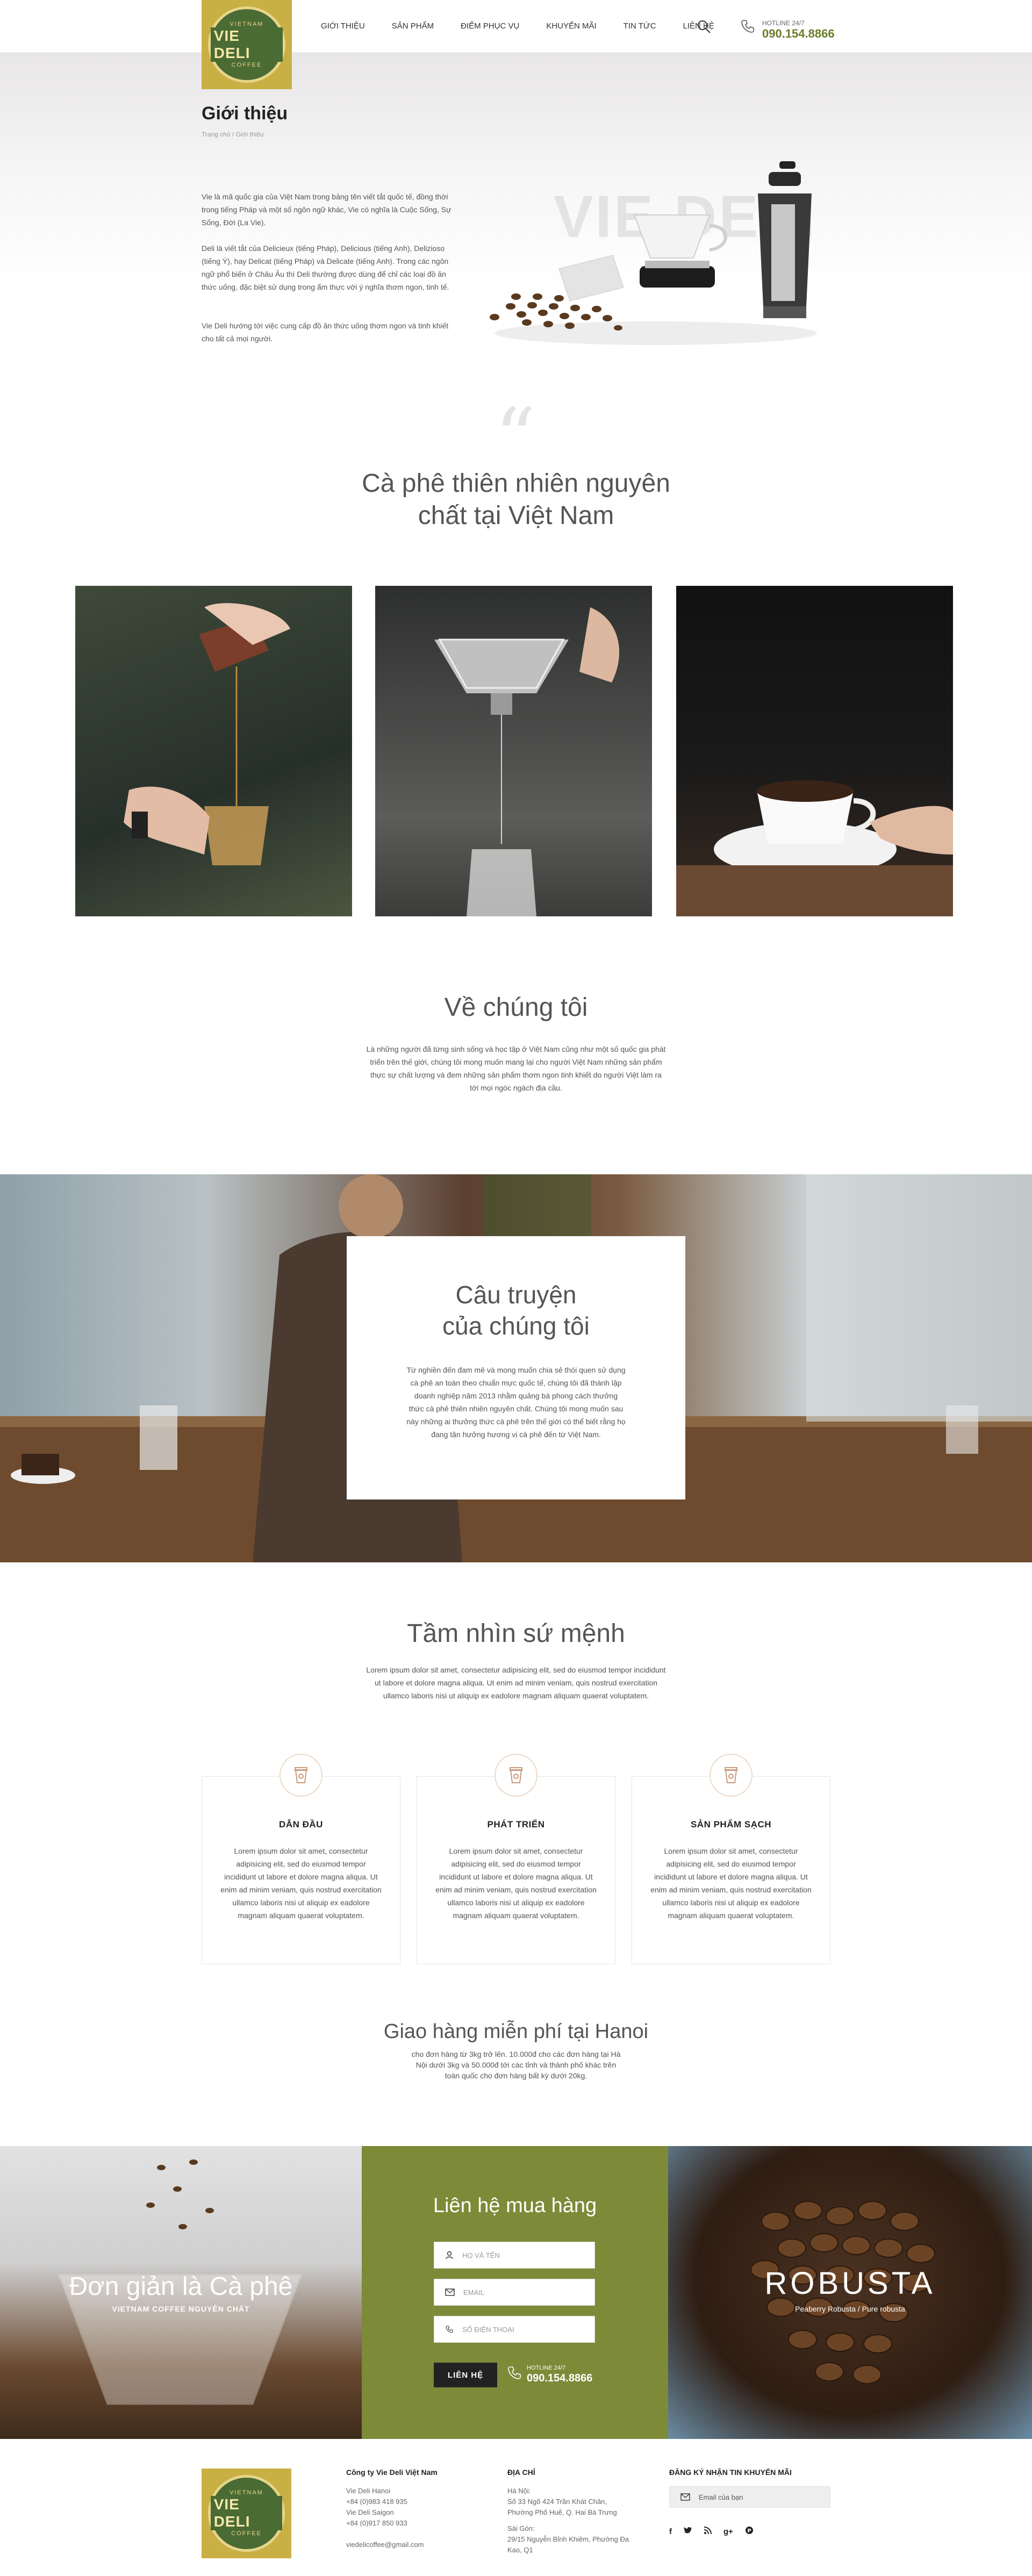  Describe the element at coordinates (516, 2031) in the screenshot. I see `delivery-title: Giao hàng miễn phí tại Hanoi` at that location.